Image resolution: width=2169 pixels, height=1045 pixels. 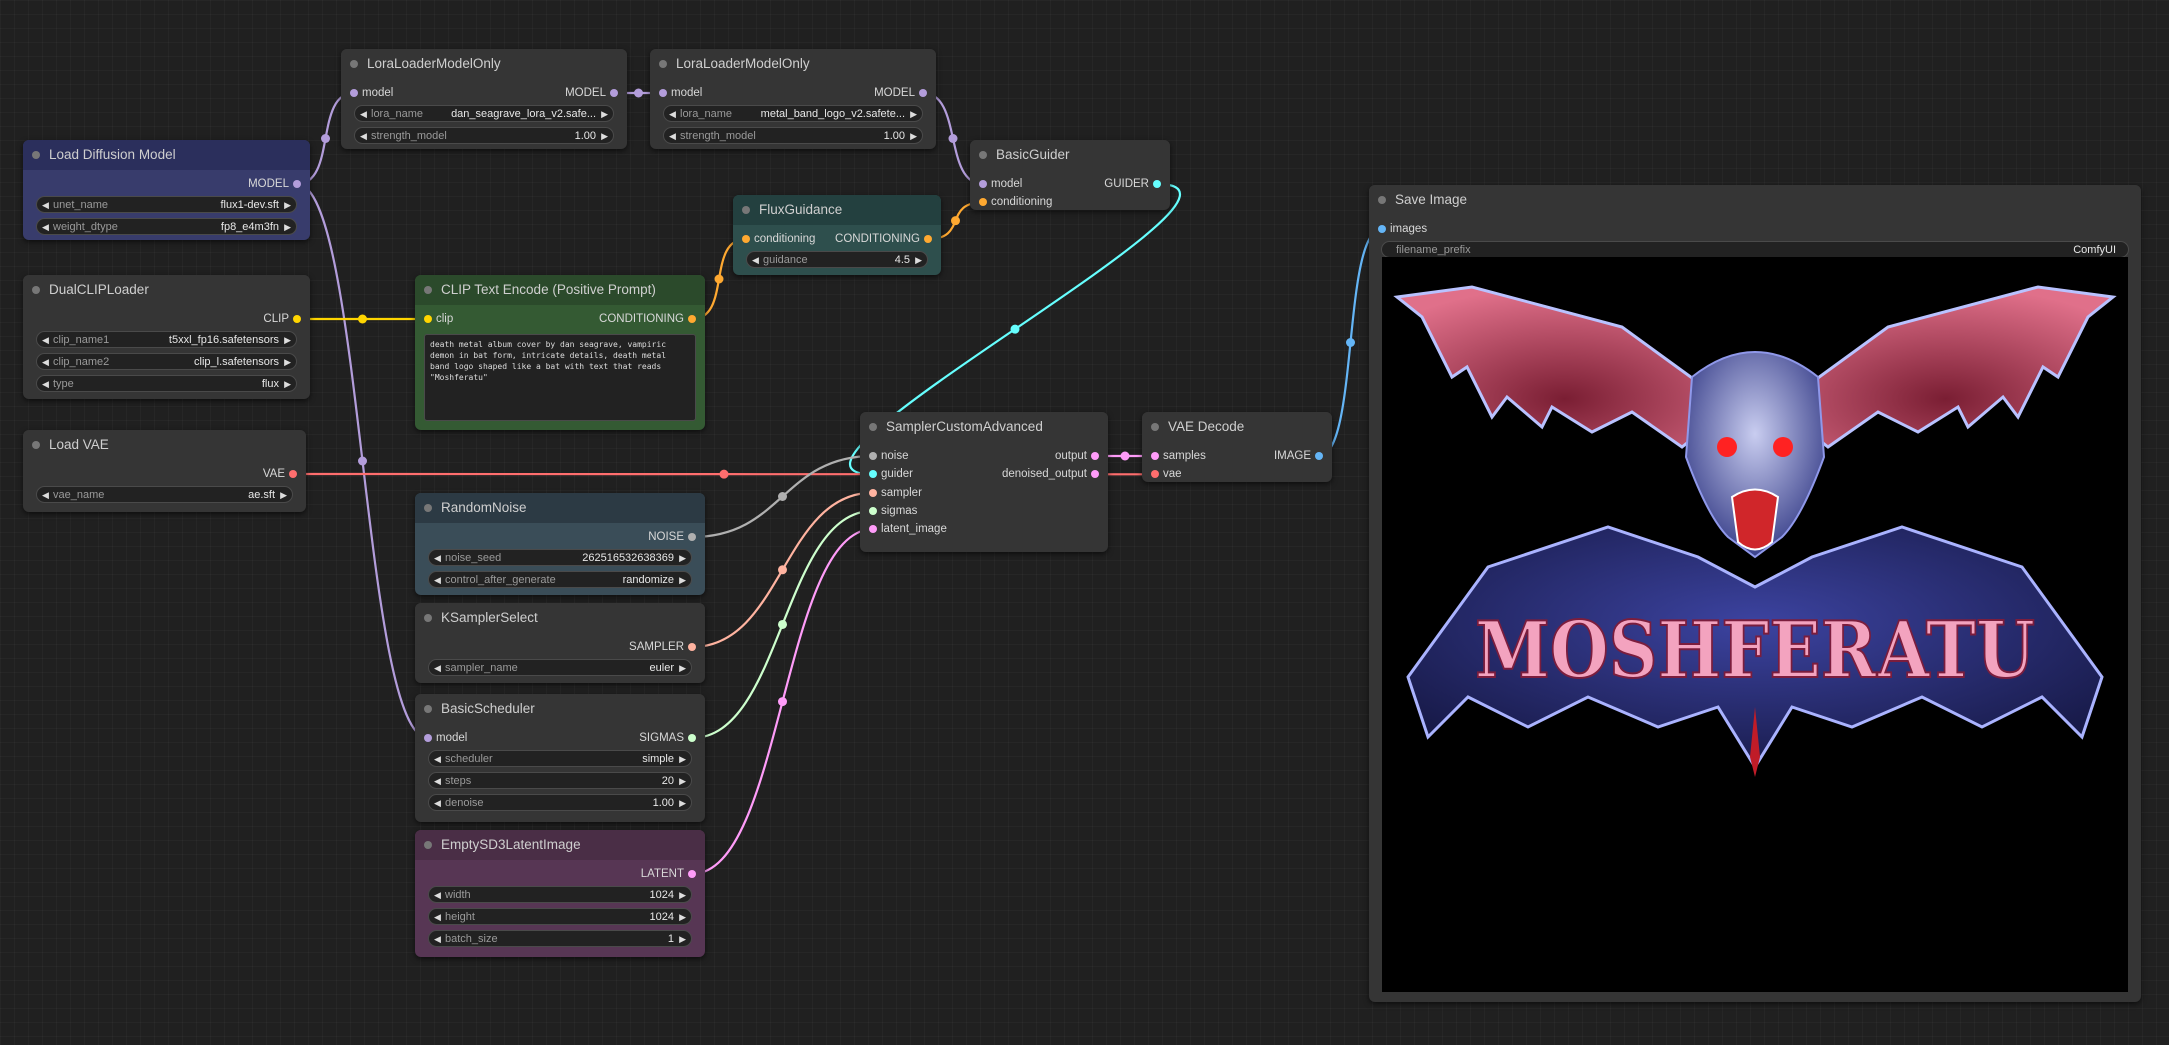 I want to click on node-header: LoraLoaderModelOnly, so click(x=484, y=64).